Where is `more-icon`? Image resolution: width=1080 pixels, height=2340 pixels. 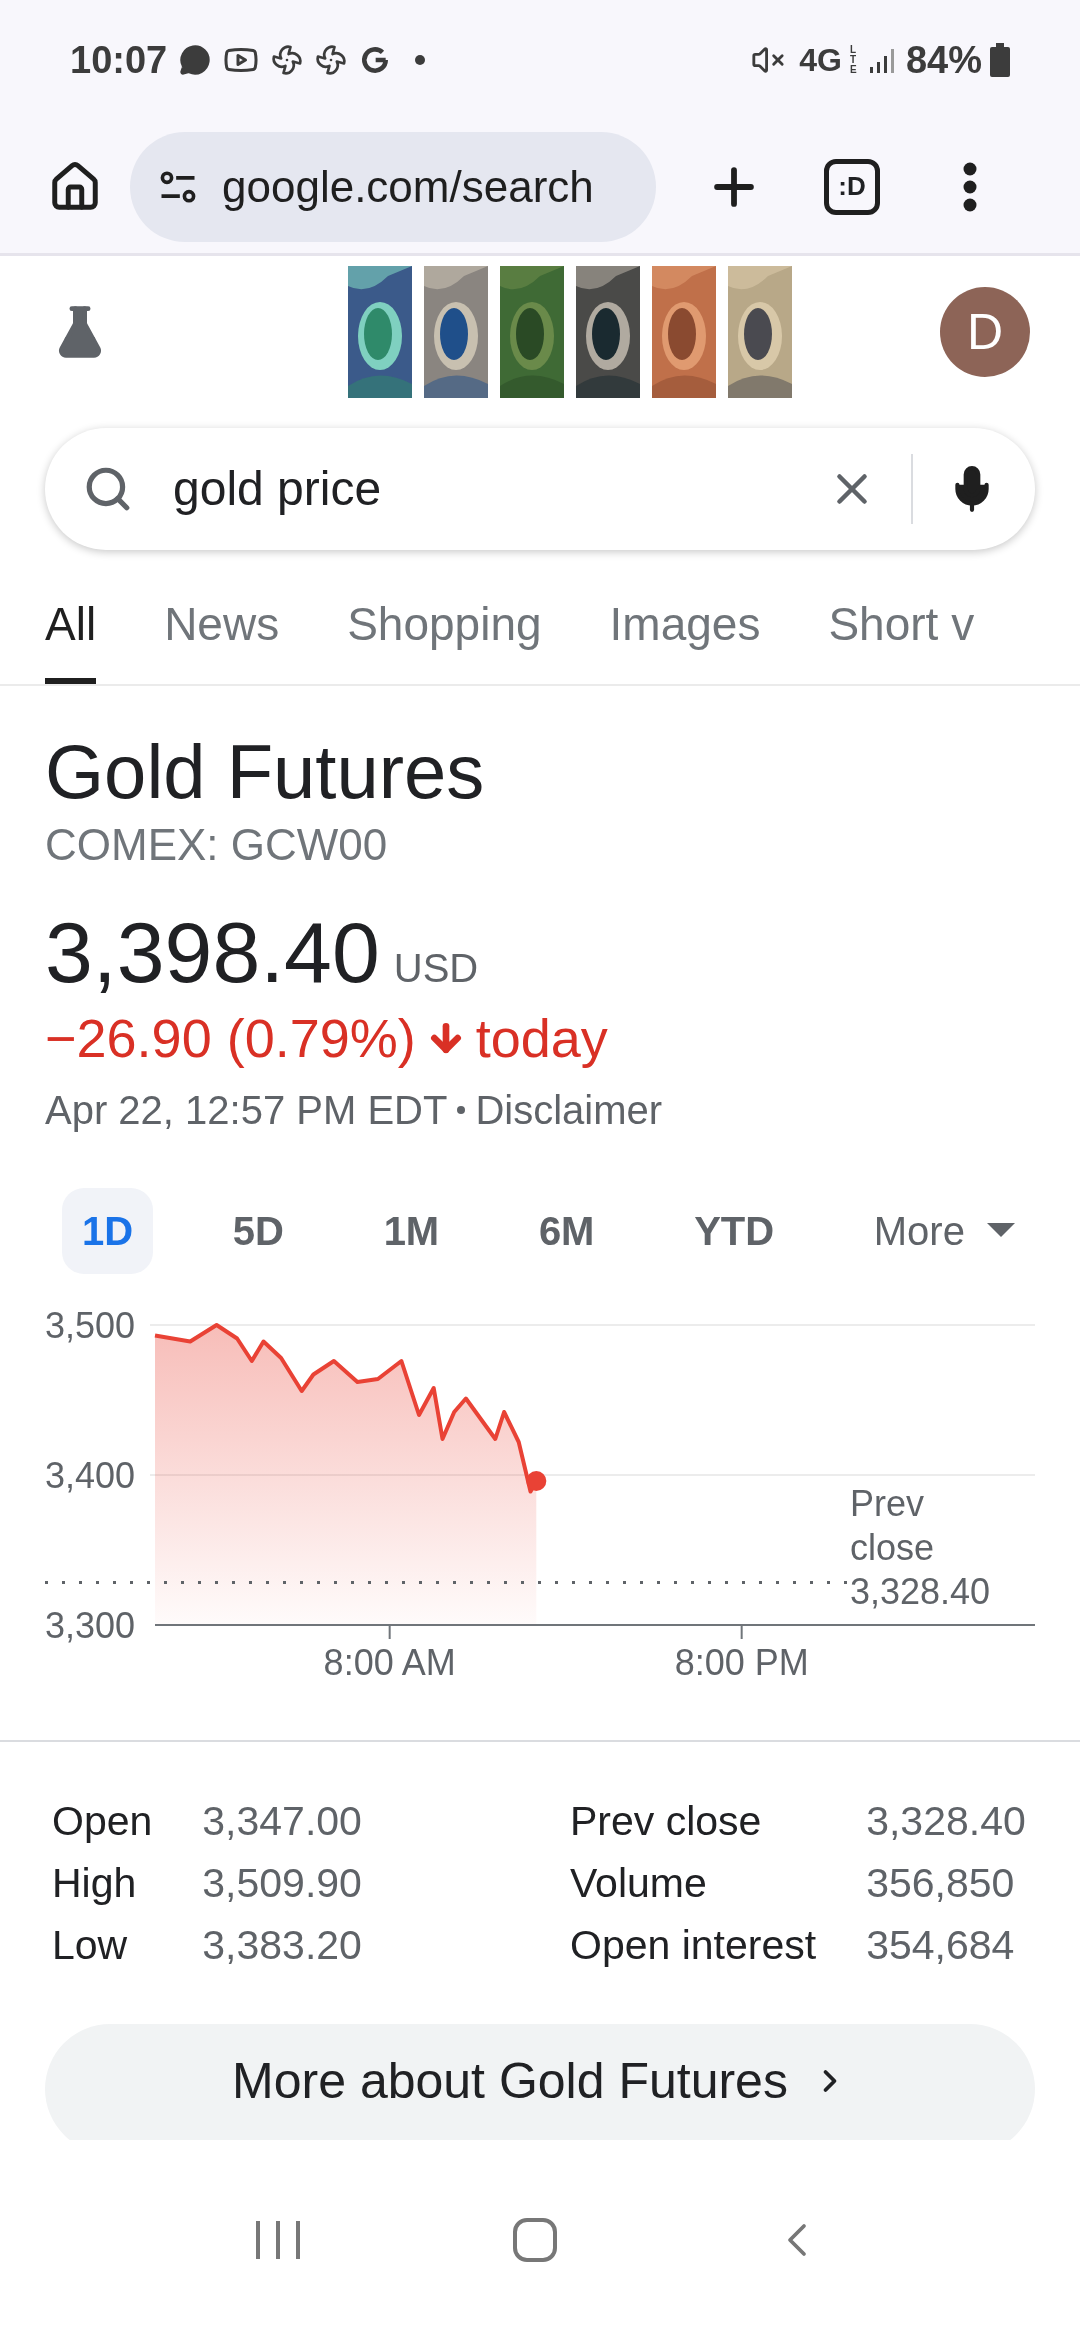 more-icon is located at coordinates (970, 186).